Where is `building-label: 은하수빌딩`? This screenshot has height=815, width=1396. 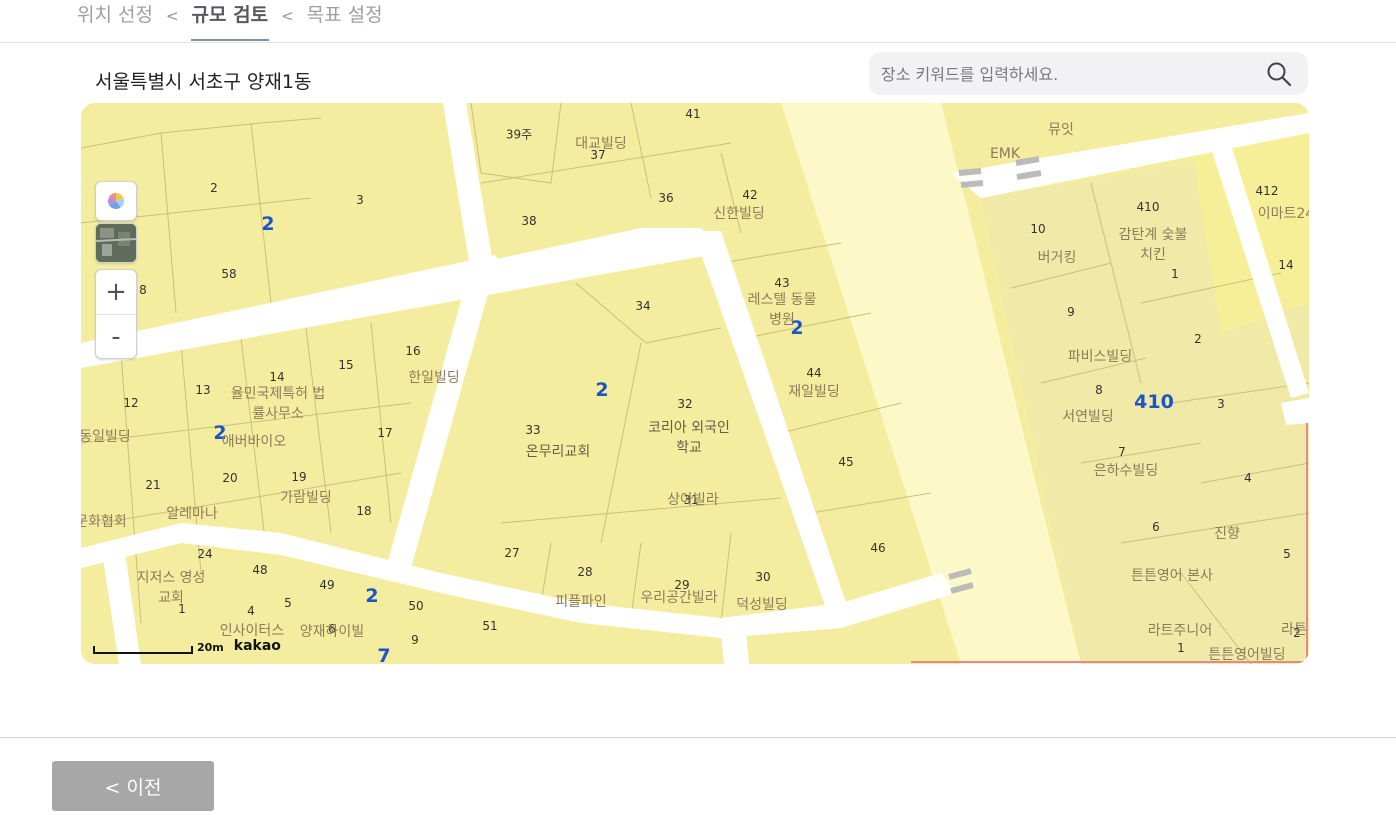
building-label: 은하수빌딩 is located at coordinates (1126, 471).